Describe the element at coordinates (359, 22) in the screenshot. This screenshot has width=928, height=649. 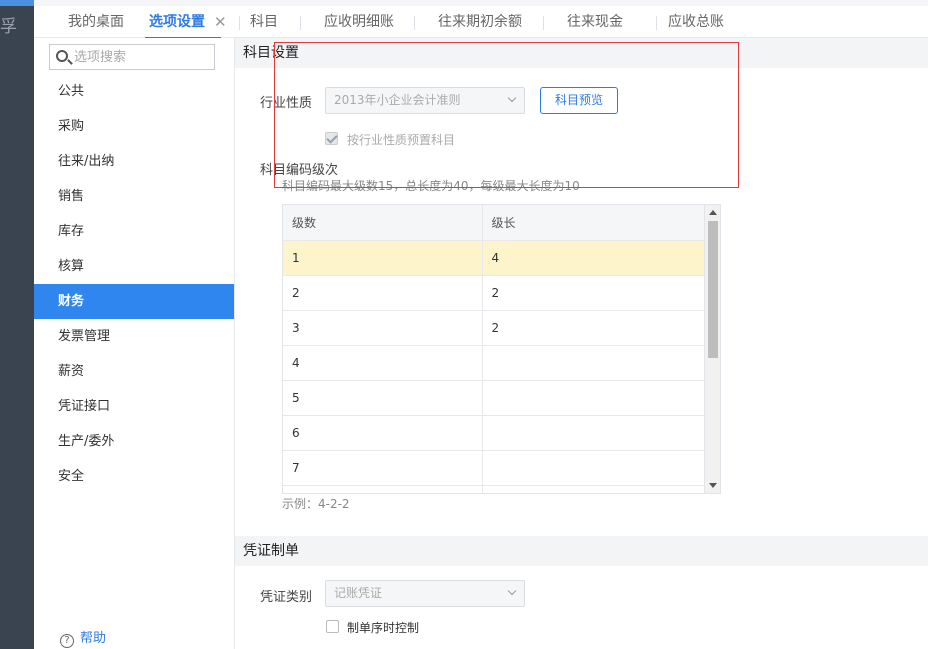
I see `tab-receivable-detail: 应收明细账` at that location.